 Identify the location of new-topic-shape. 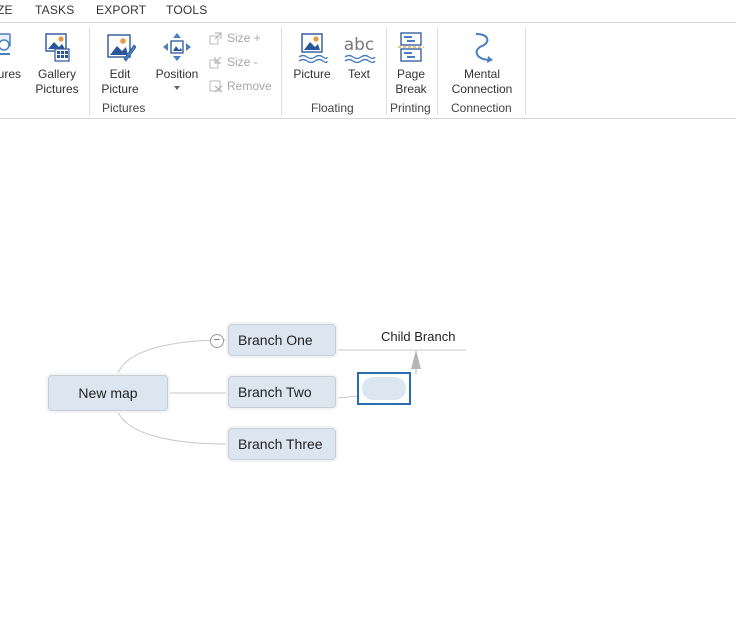
(384, 388).